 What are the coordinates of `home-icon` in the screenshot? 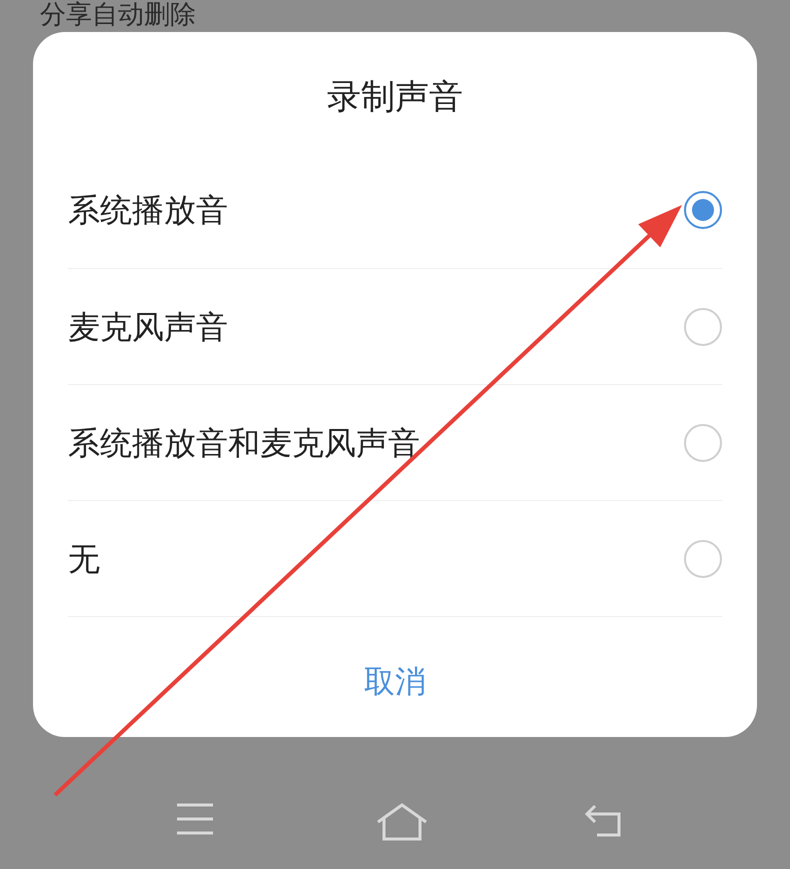 It's located at (402, 822).